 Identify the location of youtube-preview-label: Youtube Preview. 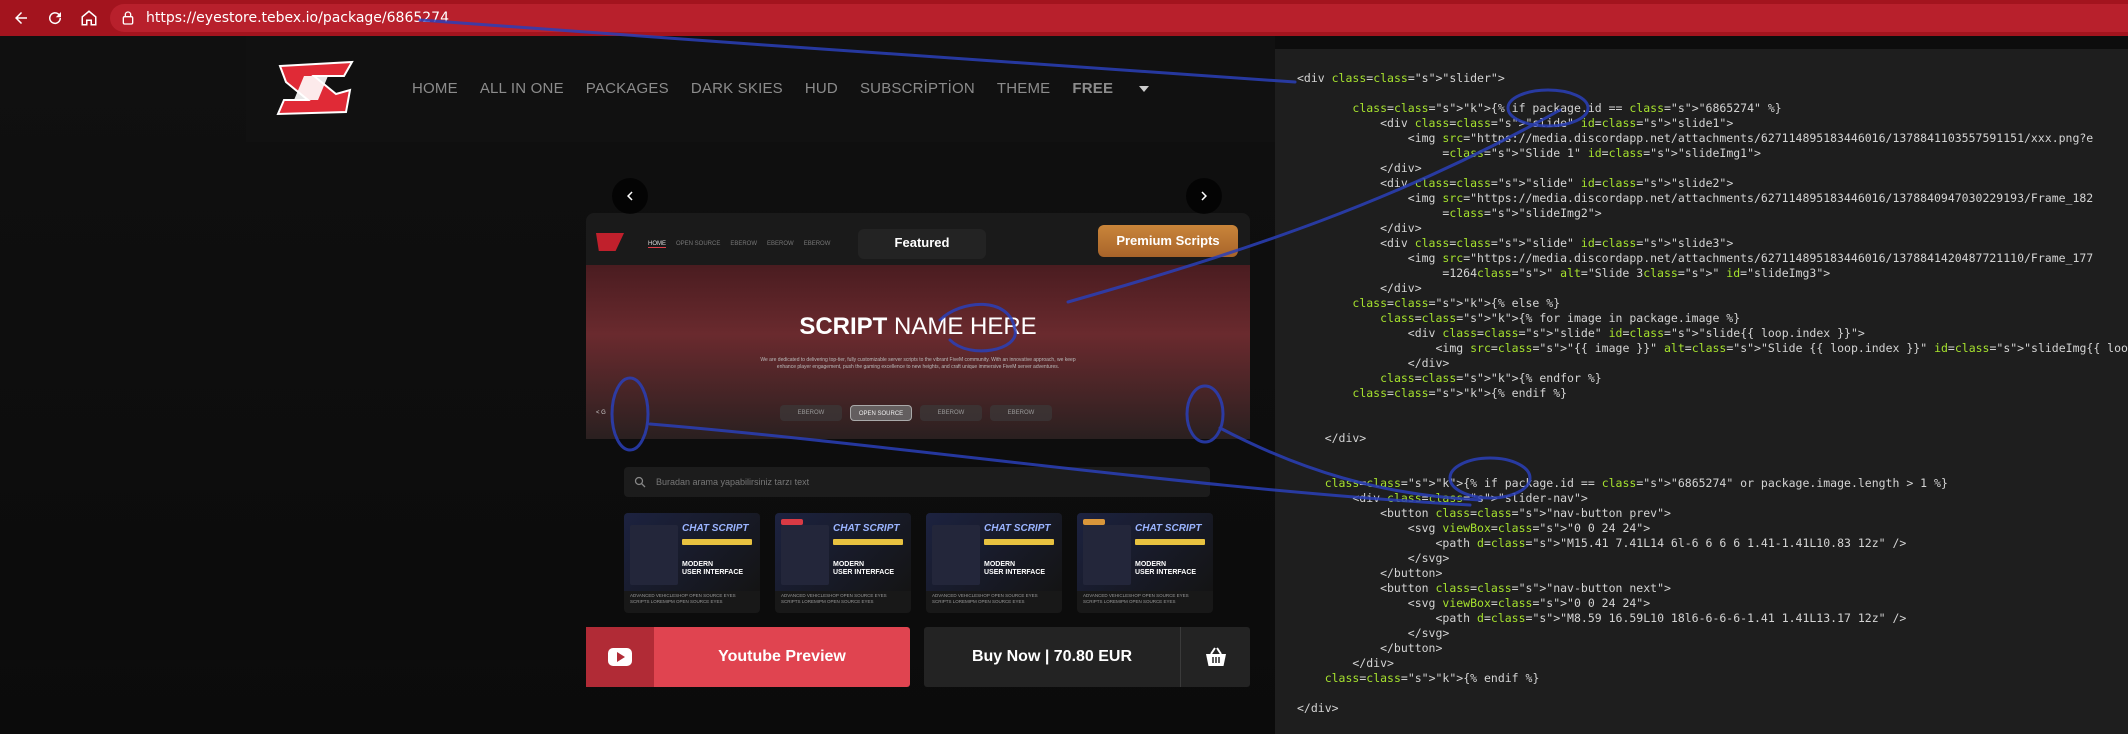
(782, 656).